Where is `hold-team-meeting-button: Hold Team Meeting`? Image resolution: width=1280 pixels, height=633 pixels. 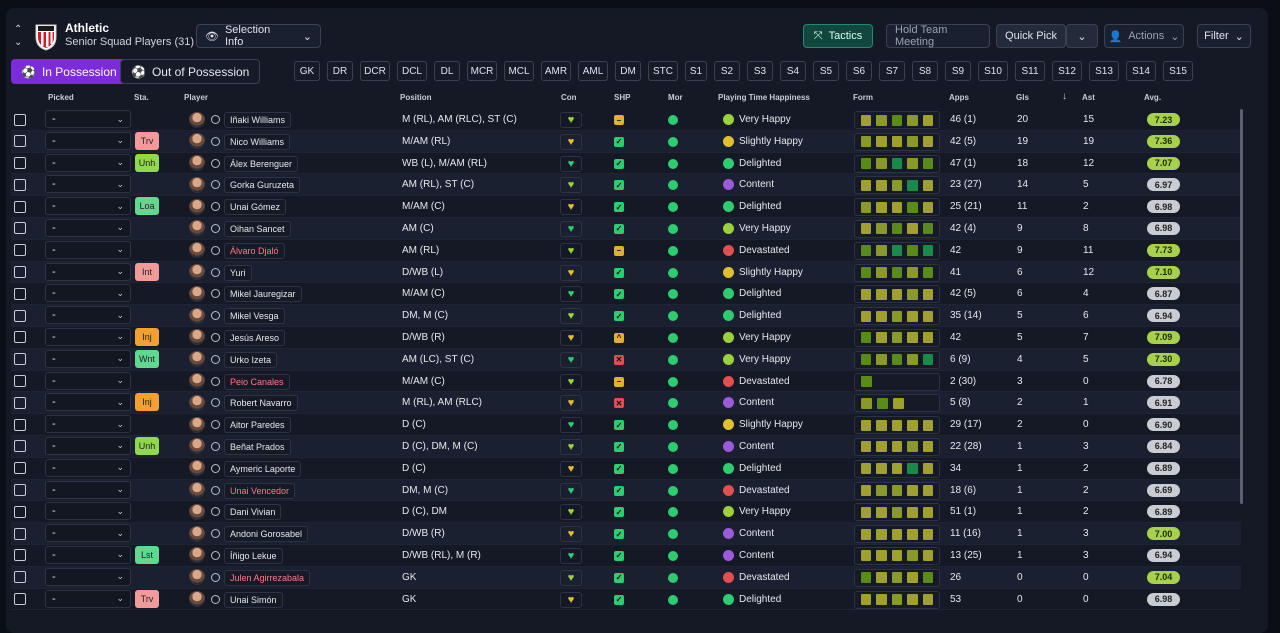
hold-team-meeting-button: Hold Team Meeting is located at coordinates (938, 36).